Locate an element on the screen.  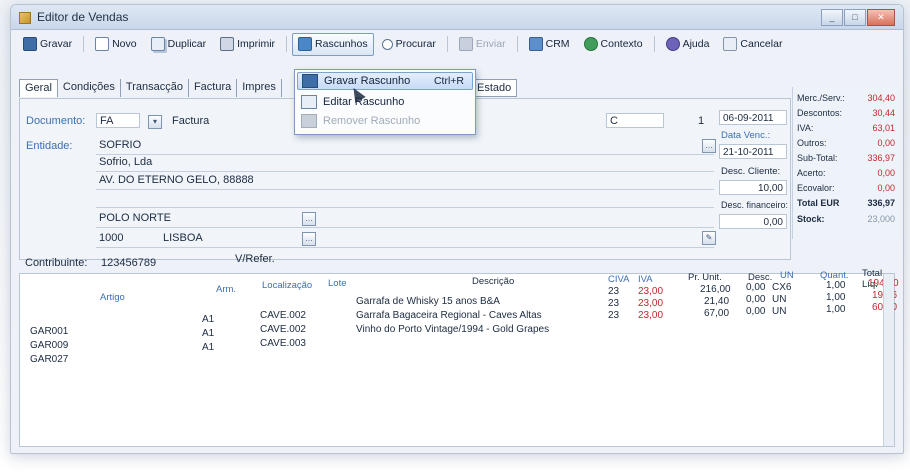
menu-item-editar-rascunho: Editar Rascunho is located at coordinates (385, 102).